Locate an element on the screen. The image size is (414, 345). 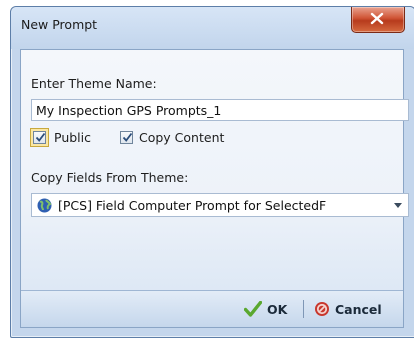
copy-fields-label: Copy Fields From Theme: is located at coordinates (110, 177).